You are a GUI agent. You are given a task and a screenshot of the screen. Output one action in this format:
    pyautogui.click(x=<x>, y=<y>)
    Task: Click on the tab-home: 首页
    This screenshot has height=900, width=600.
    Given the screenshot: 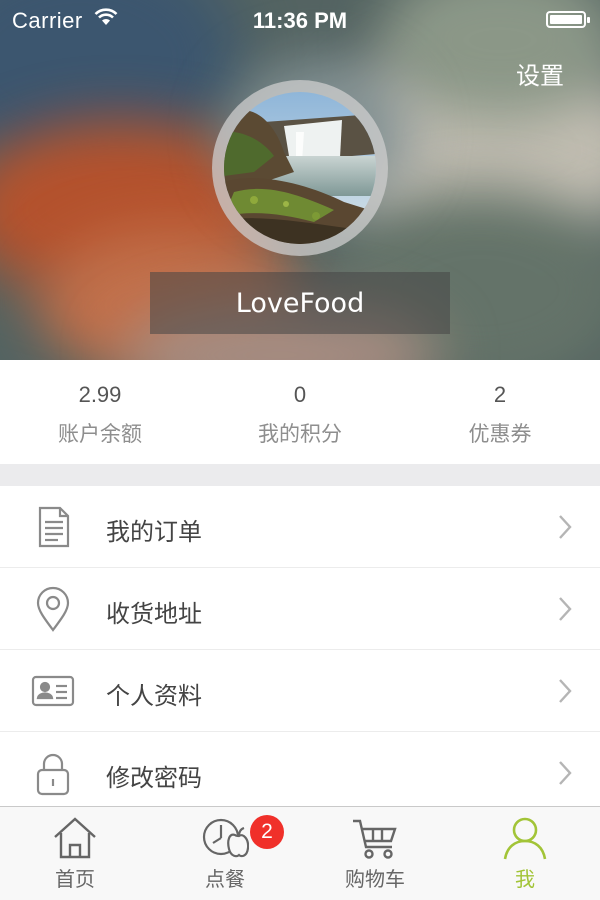 What is the action you would take?
    pyautogui.click(x=75, y=853)
    